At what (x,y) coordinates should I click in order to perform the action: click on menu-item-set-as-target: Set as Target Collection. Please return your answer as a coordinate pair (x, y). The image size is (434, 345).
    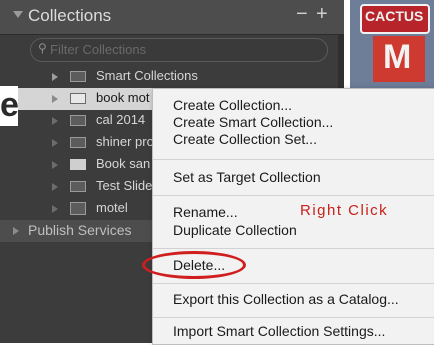
    Looking at the image, I should click on (247, 177).